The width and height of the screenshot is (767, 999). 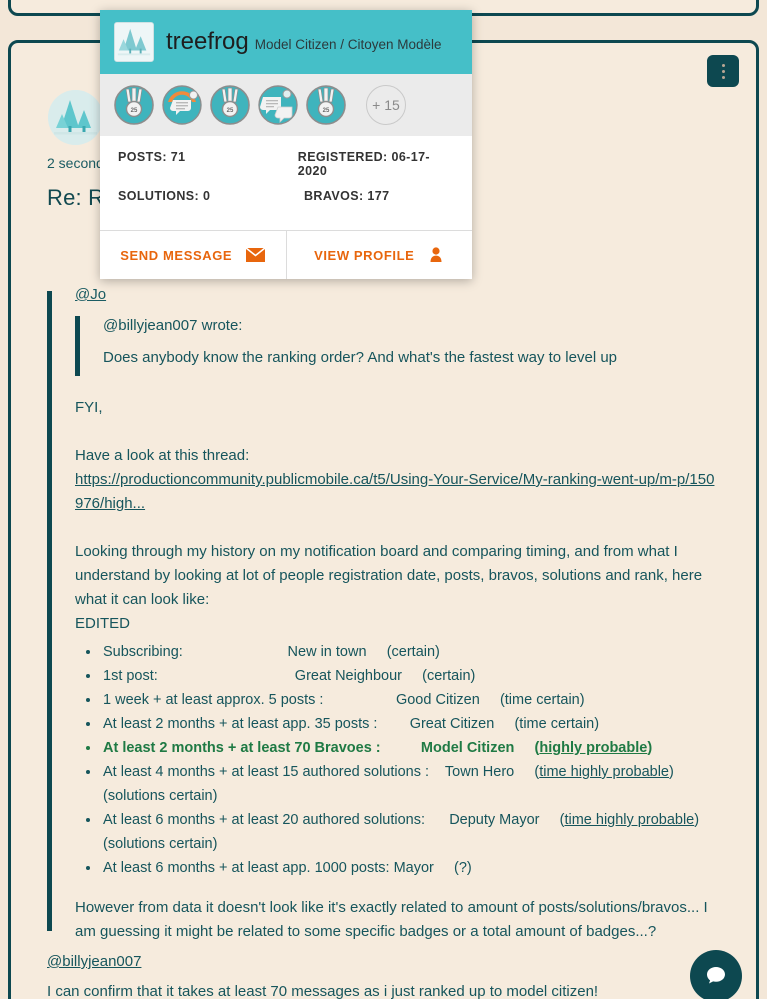 What do you see at coordinates (130, 676) in the screenshot?
I see `rank-condition: 1st post:` at bounding box center [130, 676].